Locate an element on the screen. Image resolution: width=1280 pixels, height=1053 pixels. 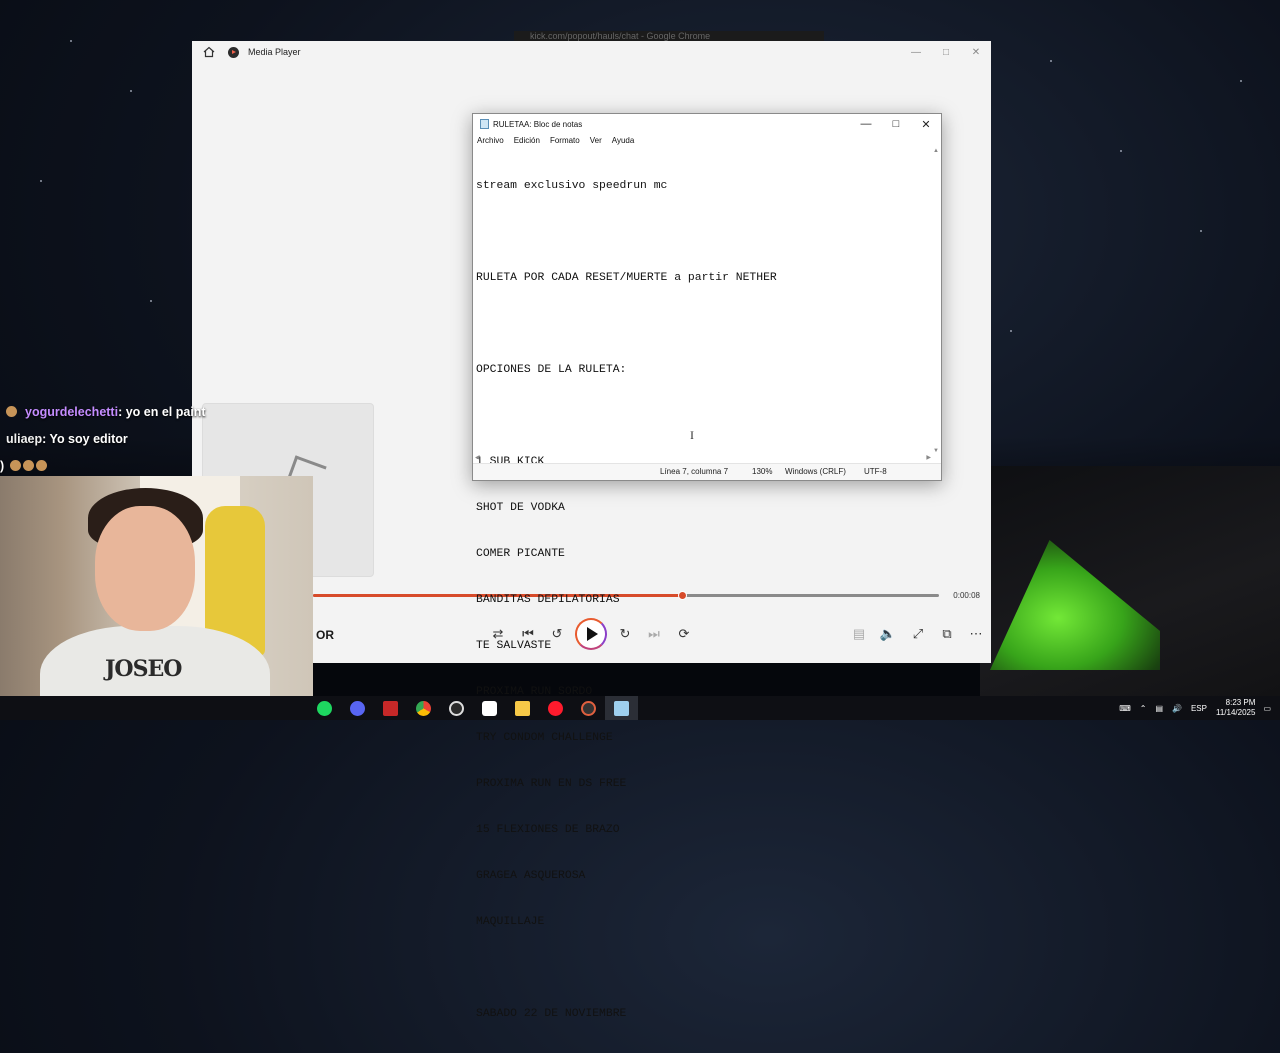
text-line: OPCIONES DE LA RULETA: is located at coordinates (551, 369).